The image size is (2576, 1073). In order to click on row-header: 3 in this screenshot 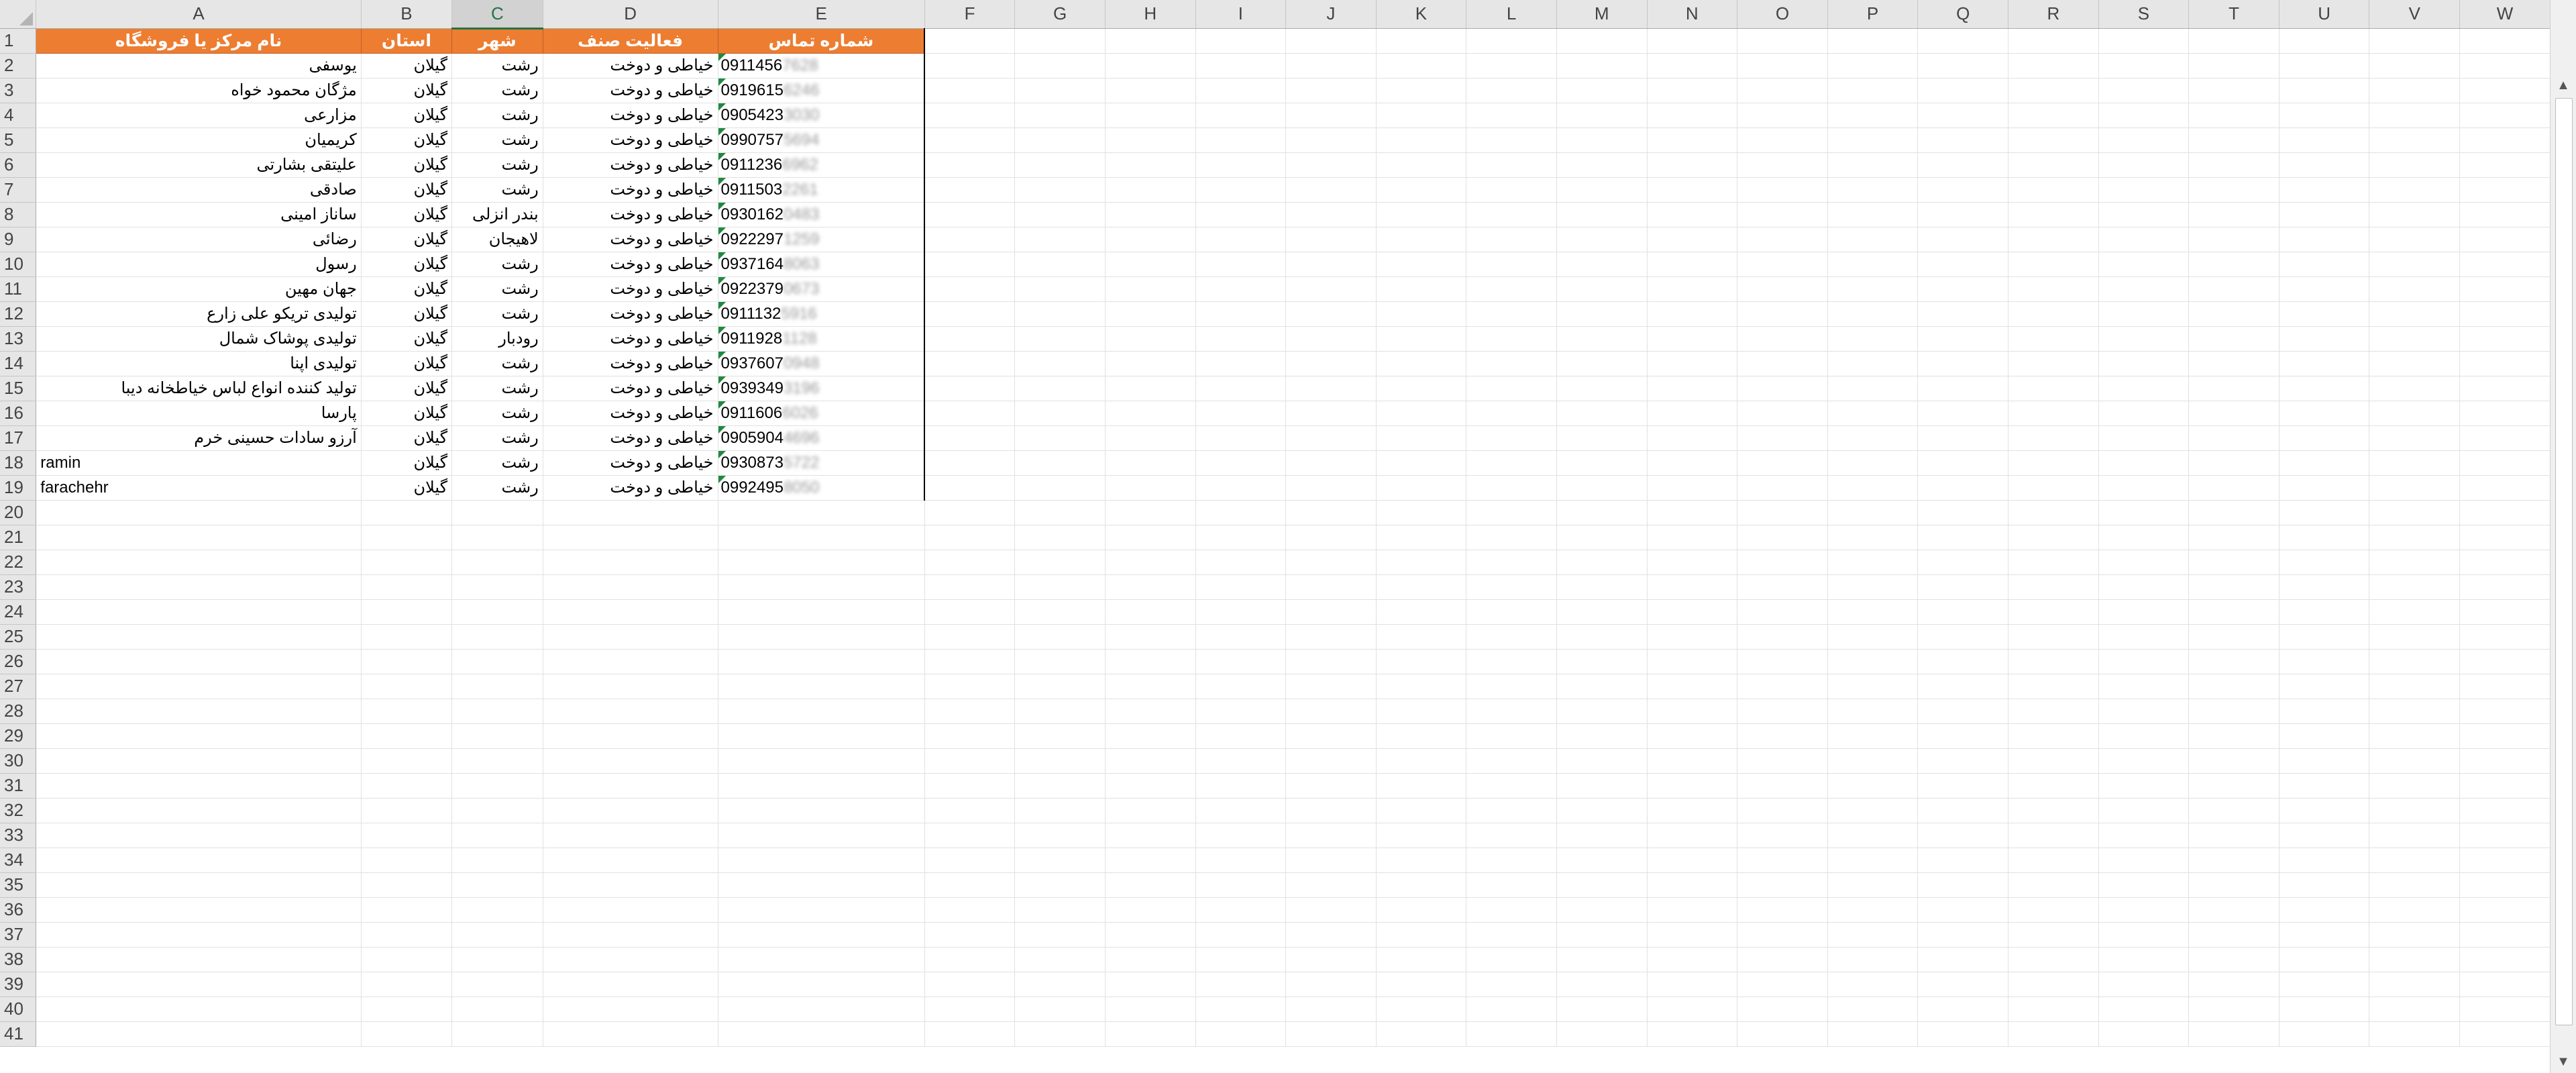, I will do `click(18, 90)`.